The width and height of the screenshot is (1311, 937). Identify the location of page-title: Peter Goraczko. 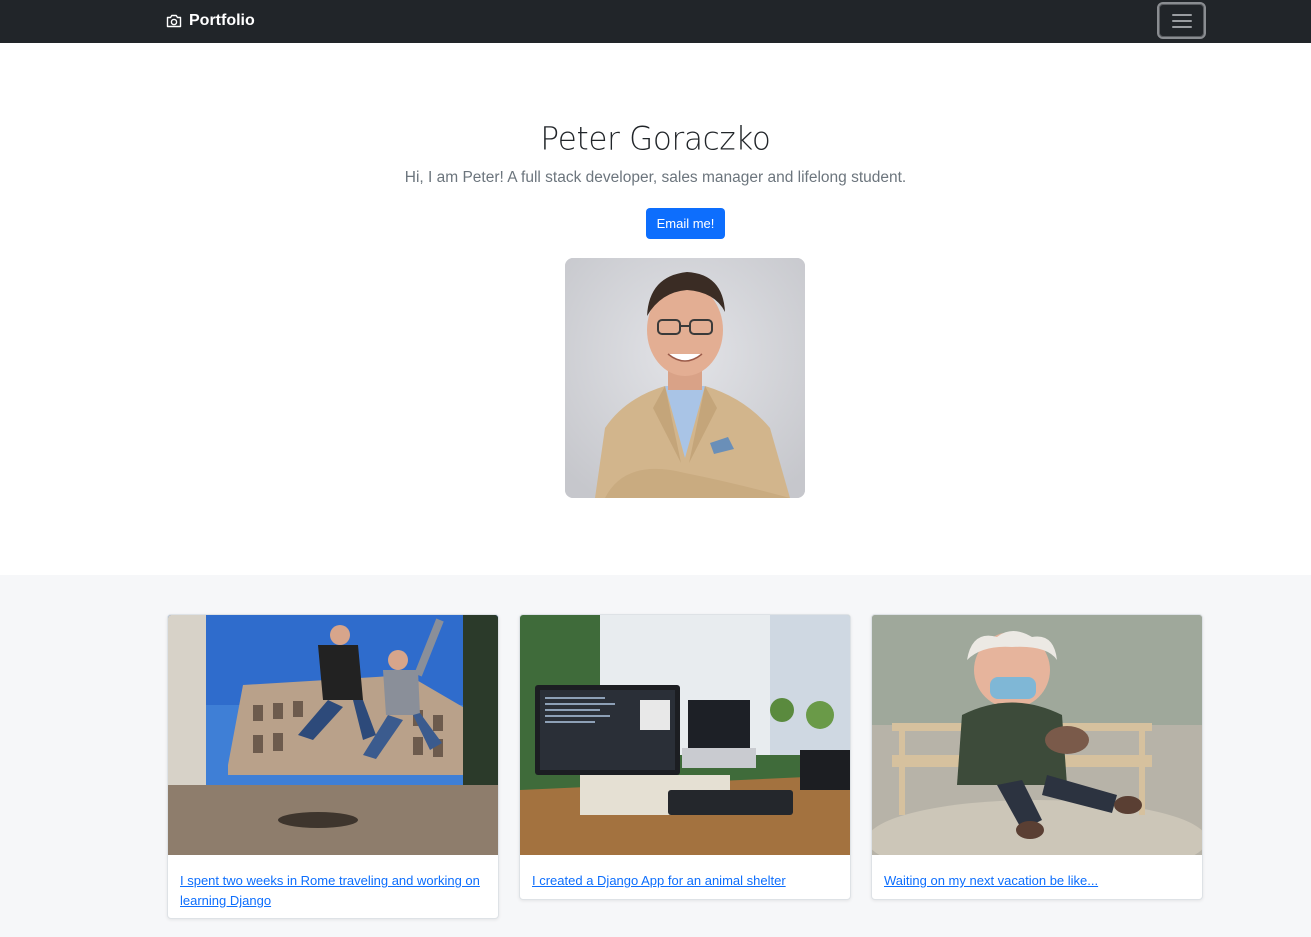
(655, 139).